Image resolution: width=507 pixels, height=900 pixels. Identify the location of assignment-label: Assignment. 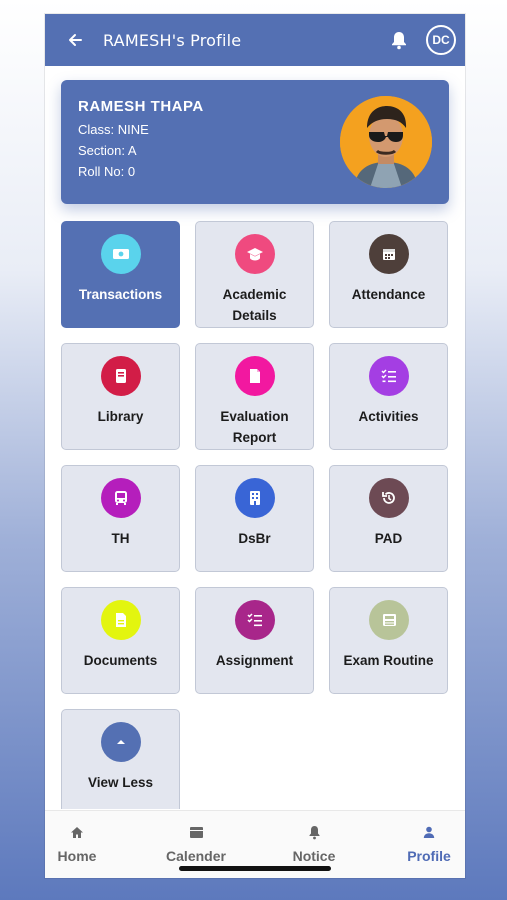
(254, 660).